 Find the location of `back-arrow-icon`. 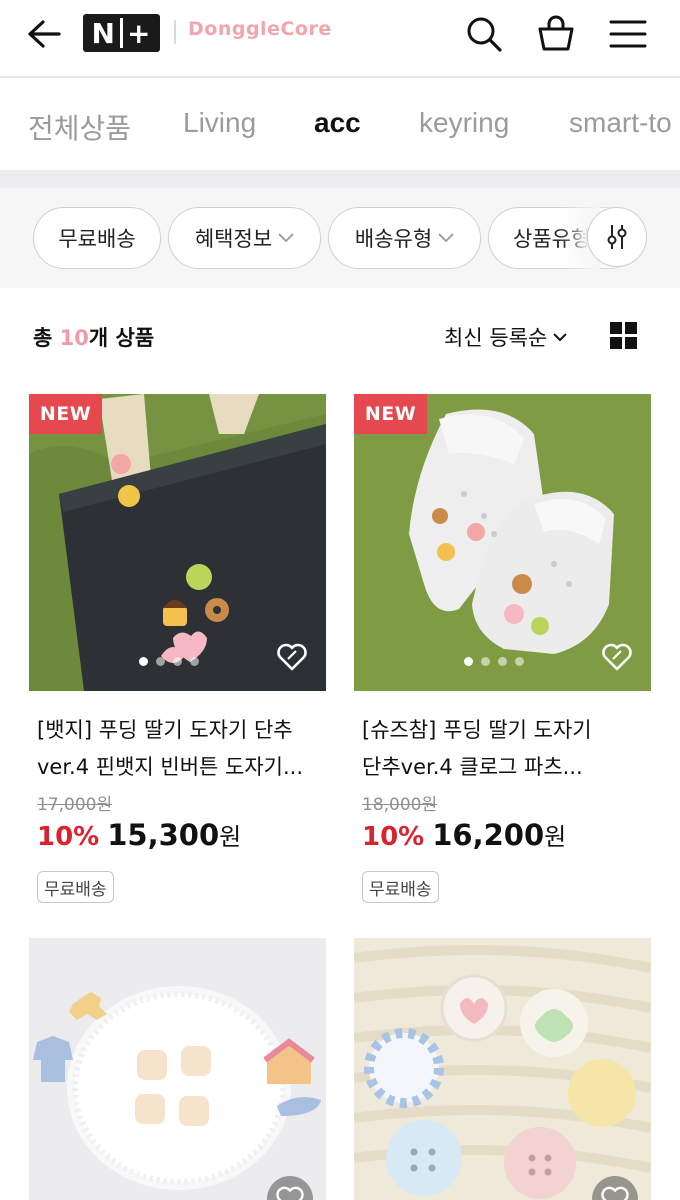

back-arrow-icon is located at coordinates (44, 34).